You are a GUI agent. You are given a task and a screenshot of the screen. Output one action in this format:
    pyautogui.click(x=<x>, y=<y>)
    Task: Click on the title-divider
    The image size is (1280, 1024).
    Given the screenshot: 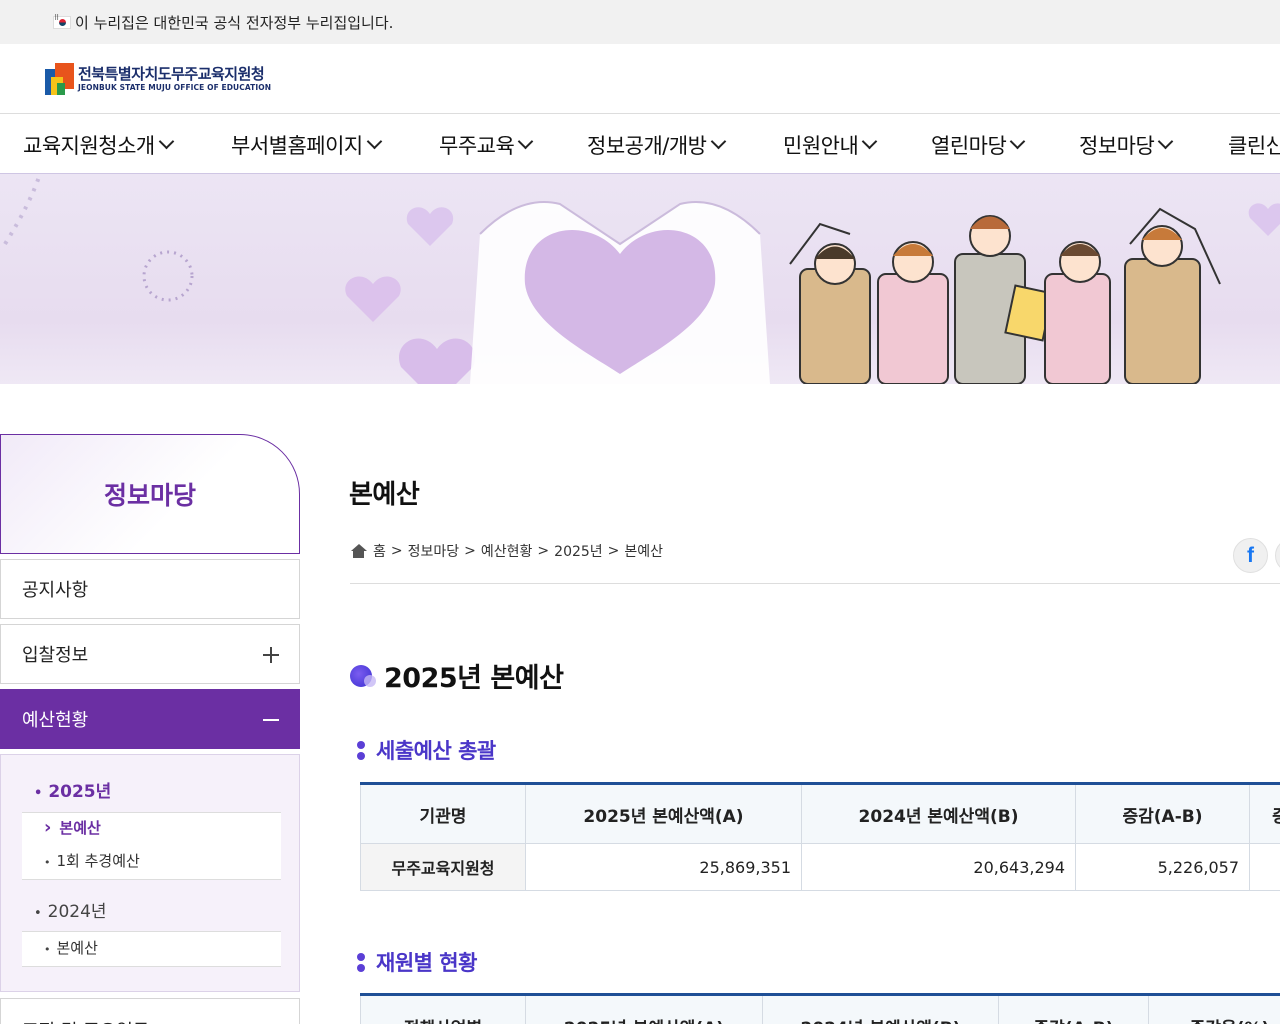 What is the action you would take?
    pyautogui.click(x=815, y=583)
    